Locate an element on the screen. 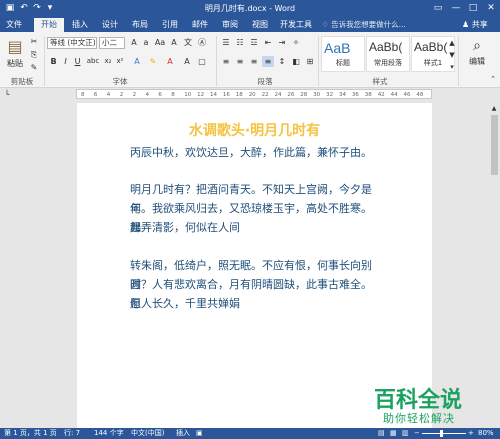 This screenshot has height=439, width=500. text-effects-icon: A is located at coordinates (137, 61).